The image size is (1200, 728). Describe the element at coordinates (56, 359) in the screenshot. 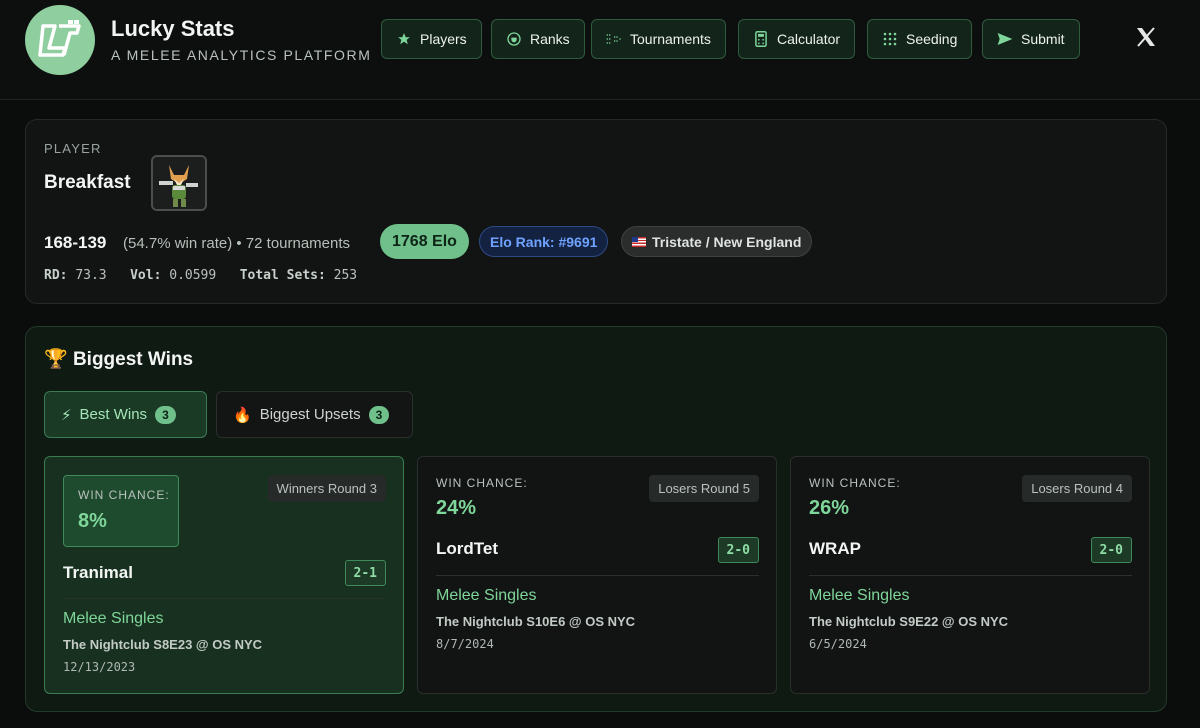

I see `trophy-emoji-icon: 🏆` at that location.